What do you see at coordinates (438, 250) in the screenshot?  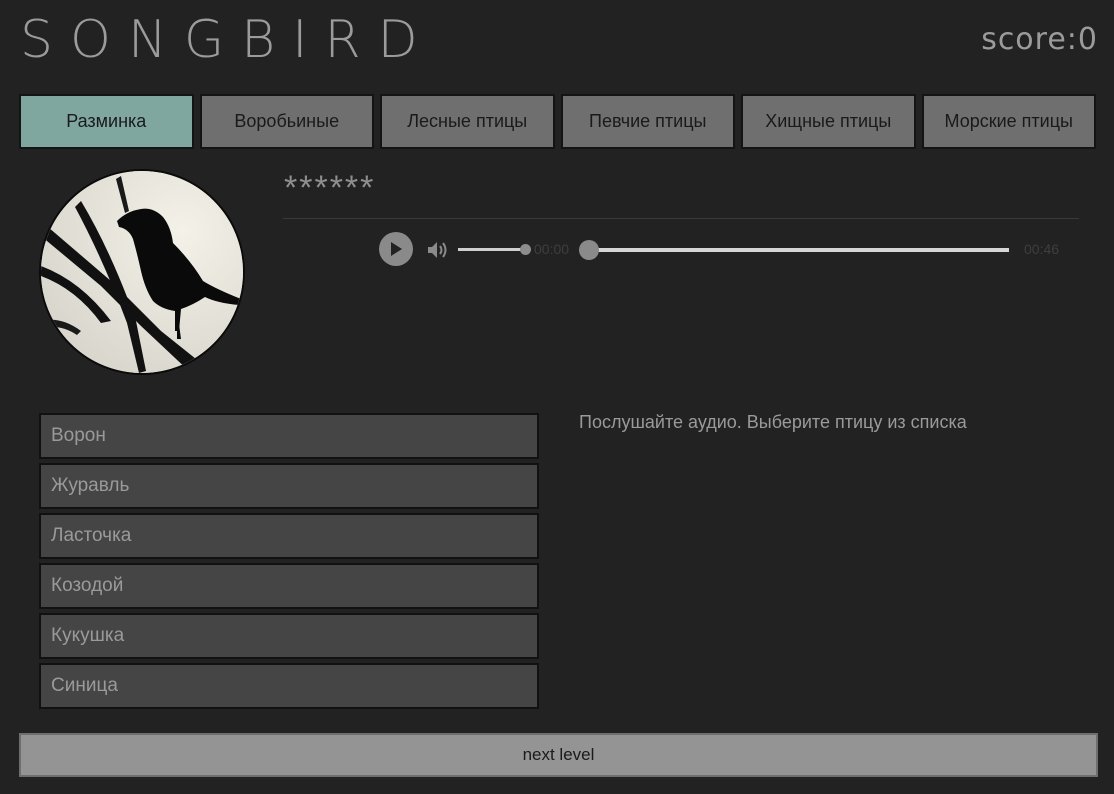 I see `volume-icon` at bounding box center [438, 250].